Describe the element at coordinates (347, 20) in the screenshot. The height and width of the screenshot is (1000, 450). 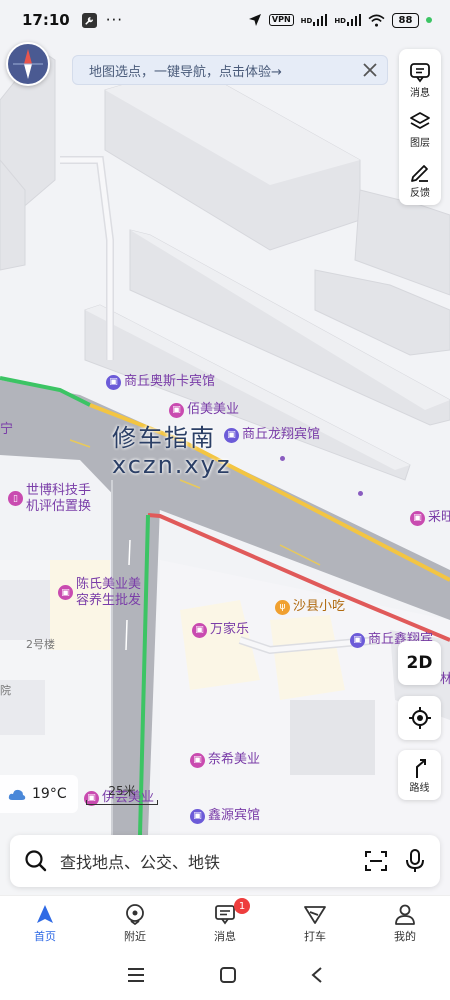
I see `signal-icon-2: HD` at that location.